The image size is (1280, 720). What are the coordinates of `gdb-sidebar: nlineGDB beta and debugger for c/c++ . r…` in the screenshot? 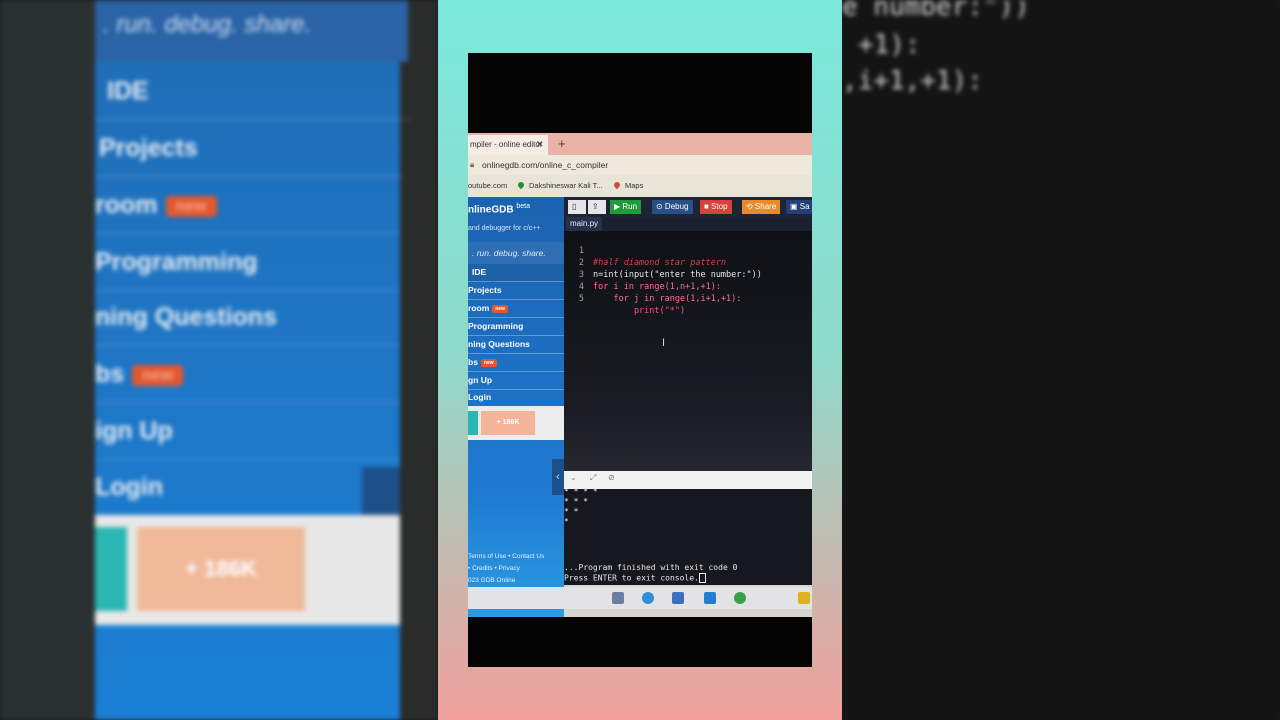 It's located at (518, 407).